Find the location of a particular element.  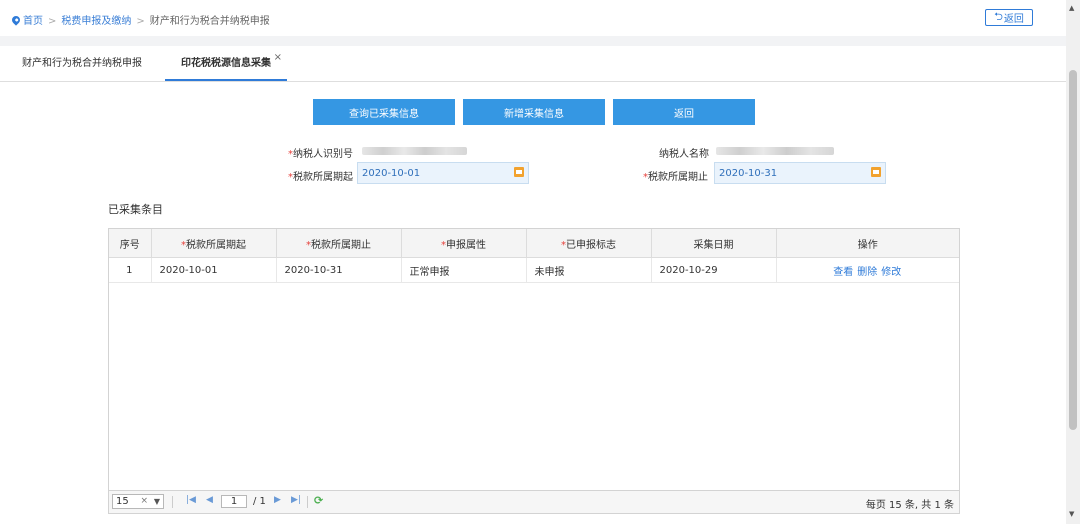

tab-label: 印花税税源信息采集 is located at coordinates (226, 63).